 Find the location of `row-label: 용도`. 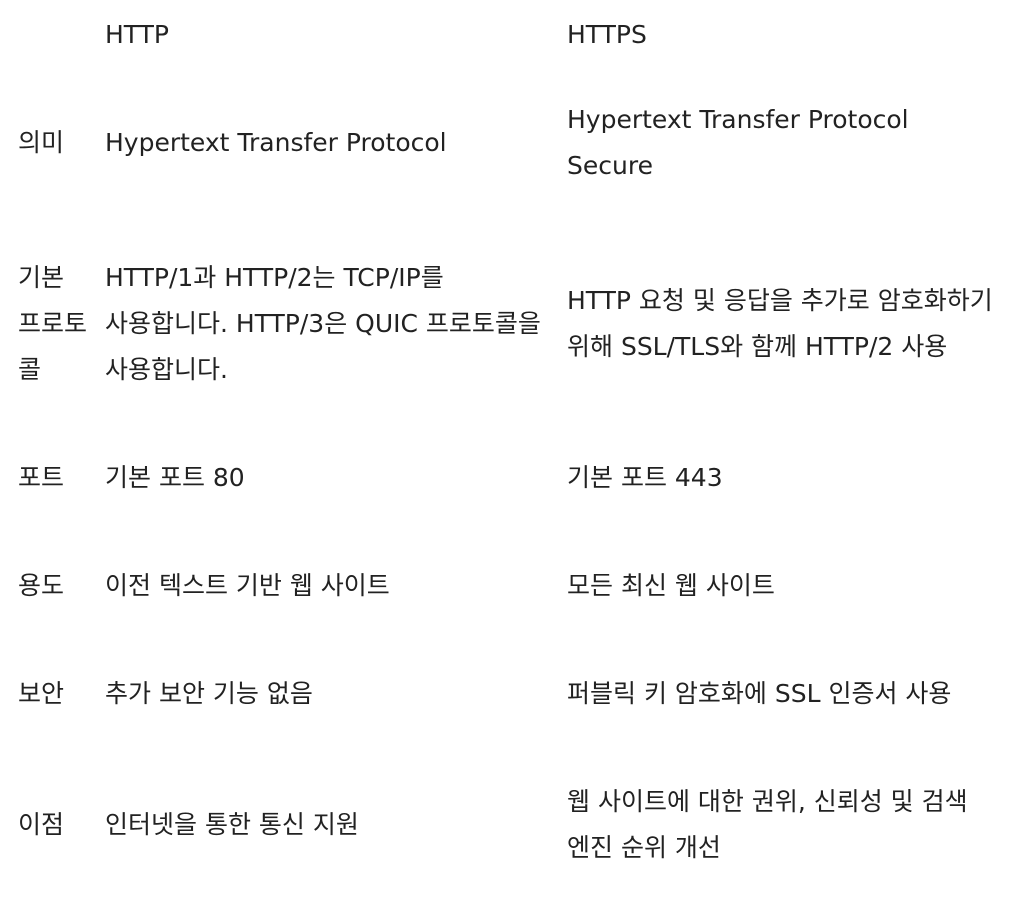

row-label: 용도 is located at coordinates (41, 585).